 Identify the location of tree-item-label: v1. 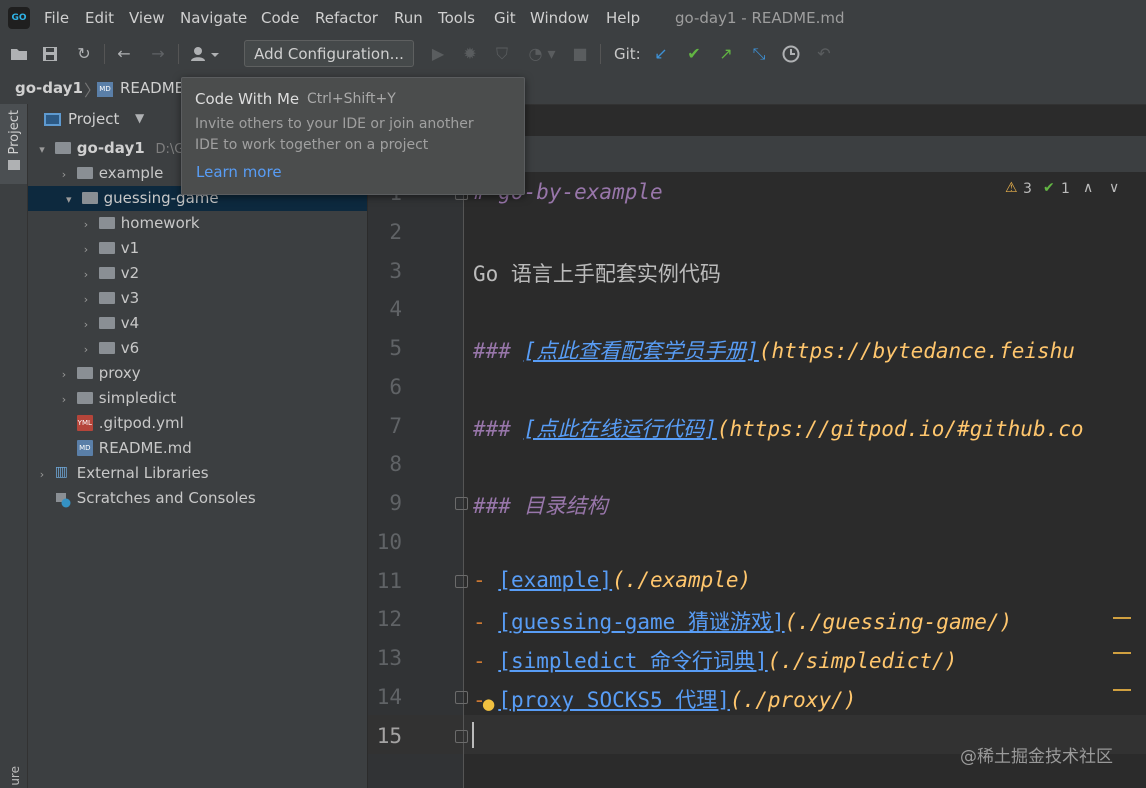
(130, 248).